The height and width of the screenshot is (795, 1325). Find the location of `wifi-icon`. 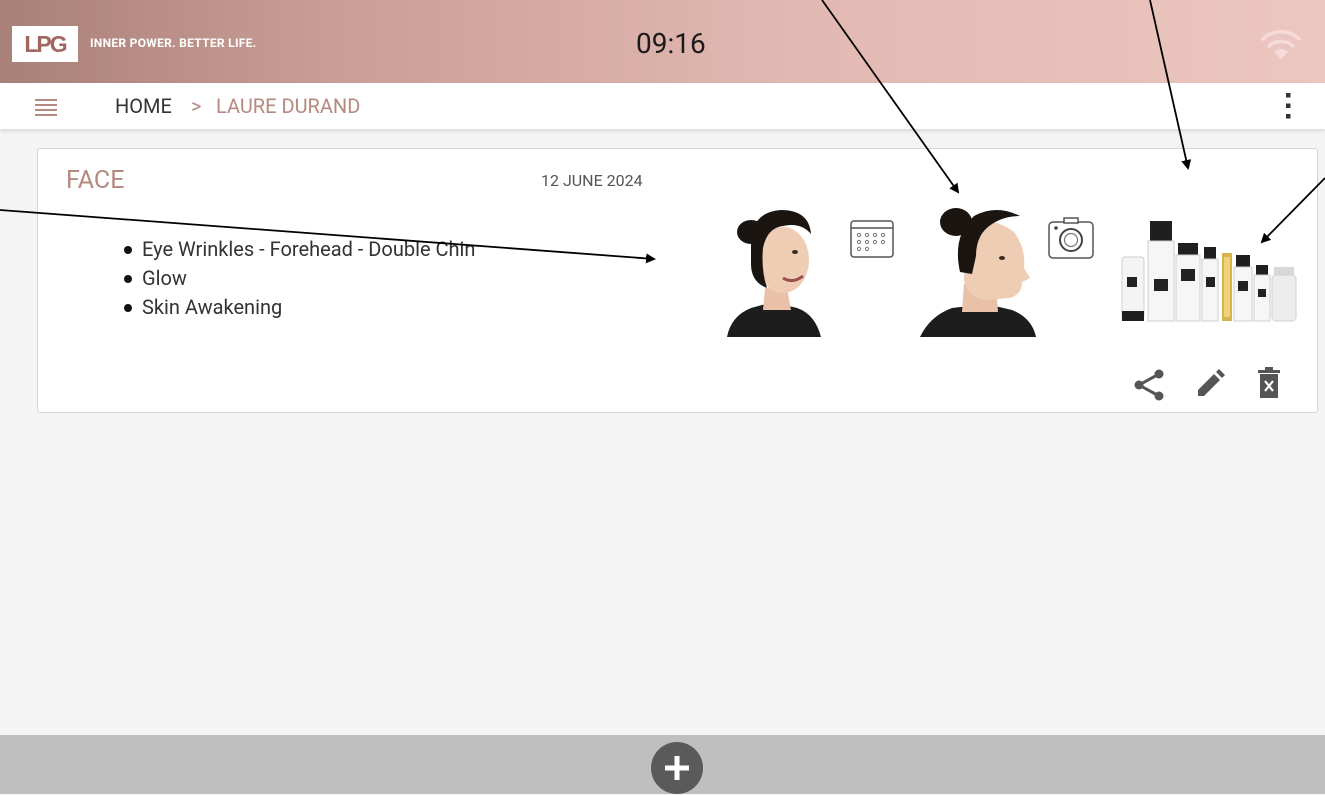

wifi-icon is located at coordinates (1281, 44).